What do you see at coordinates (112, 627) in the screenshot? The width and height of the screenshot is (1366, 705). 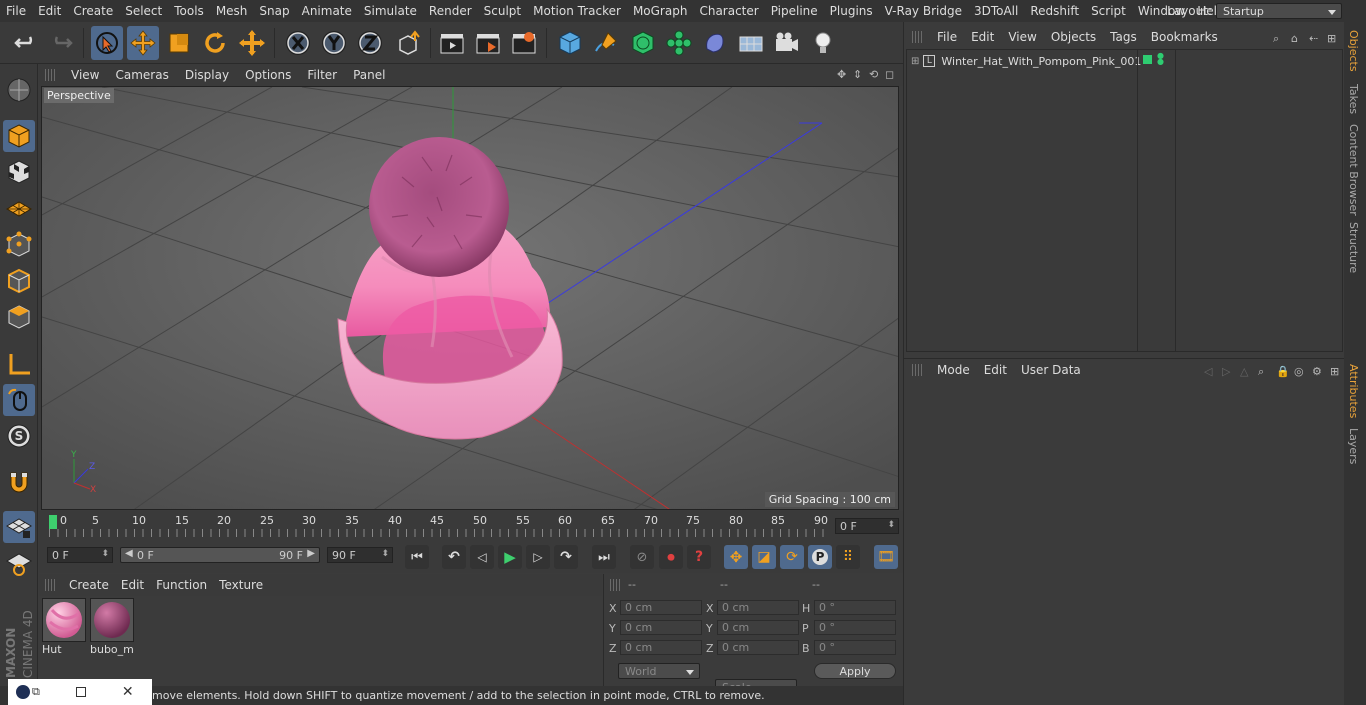 I see `material-swatch: bubo_m` at bounding box center [112, 627].